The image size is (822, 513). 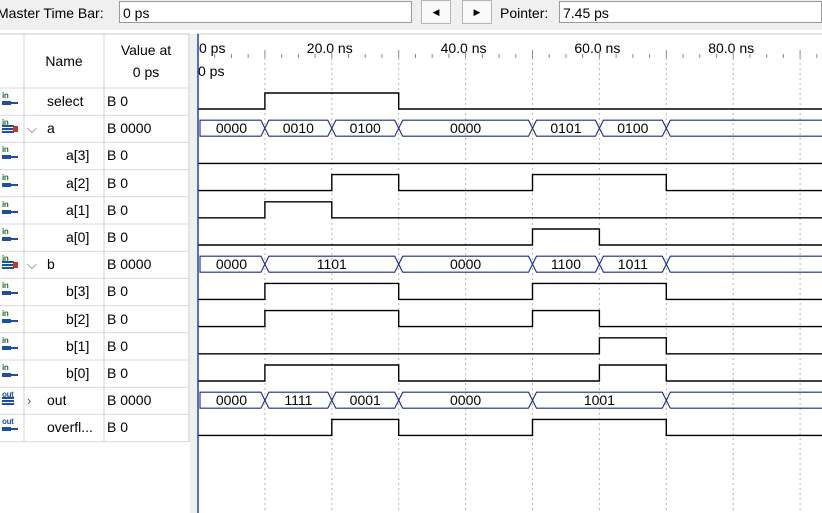 I want to click on bus-value-label: 1111, so click(x=298, y=400).